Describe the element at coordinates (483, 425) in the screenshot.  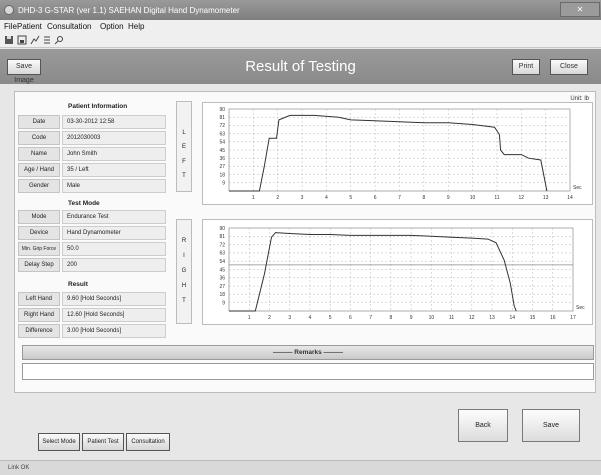
I see `back-button: Back` at that location.